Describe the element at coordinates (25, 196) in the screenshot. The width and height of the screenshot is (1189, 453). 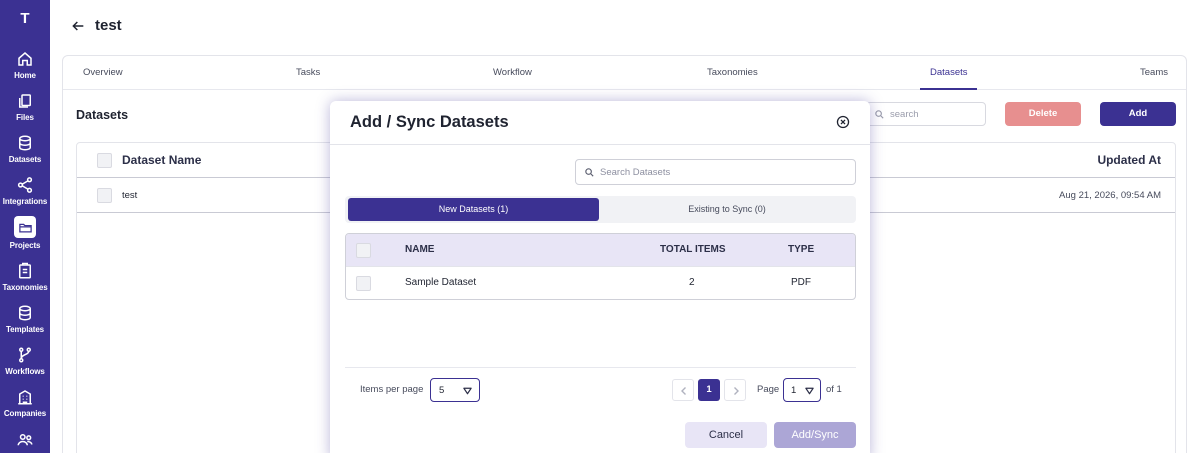
I see `sidebar-item-integrations: Integrations` at that location.